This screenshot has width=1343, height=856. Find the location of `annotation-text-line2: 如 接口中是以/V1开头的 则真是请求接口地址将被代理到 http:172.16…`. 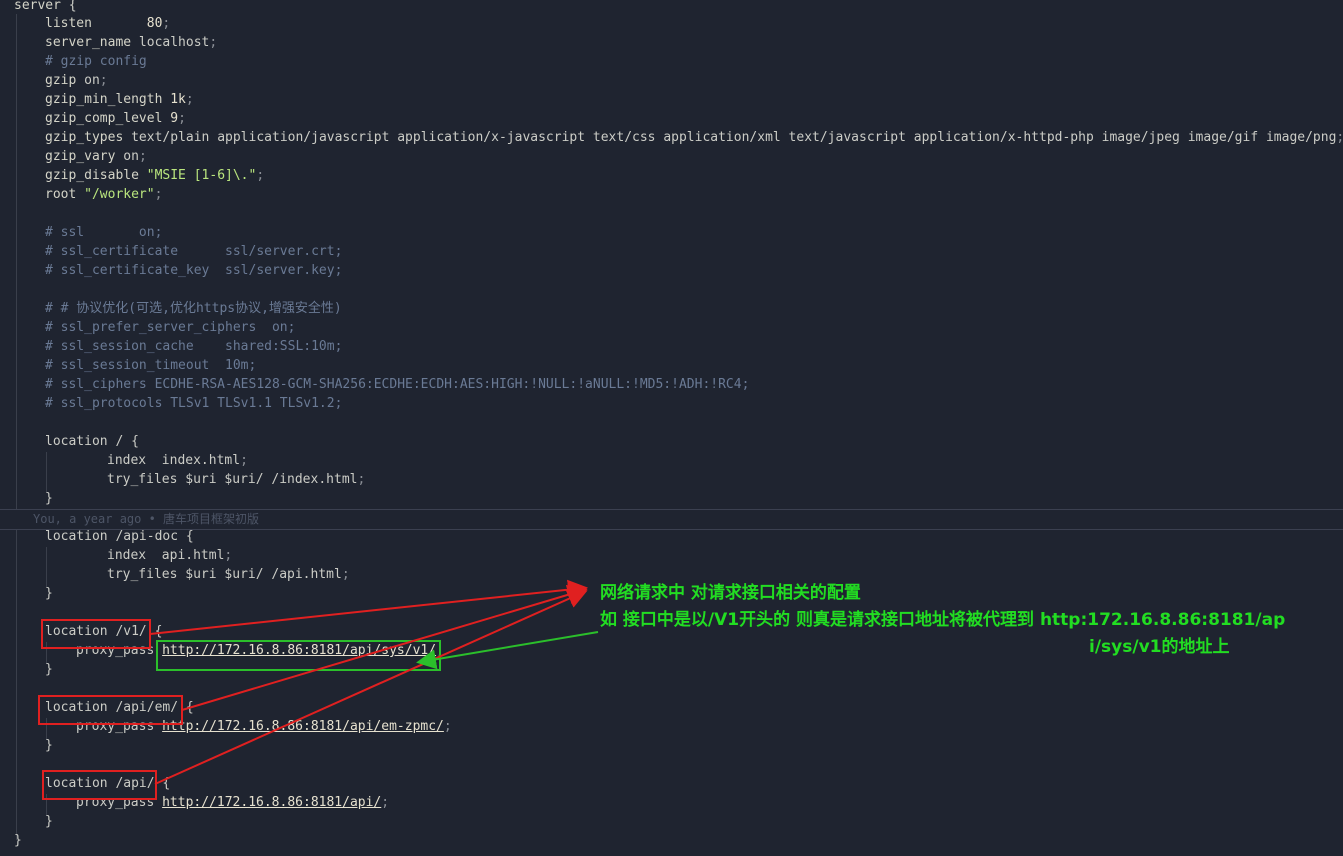

annotation-text-line2: 如 接口中是以/V1开头的 则真是请求接口地址将被代理到 http:172.16… is located at coordinates (943, 620).